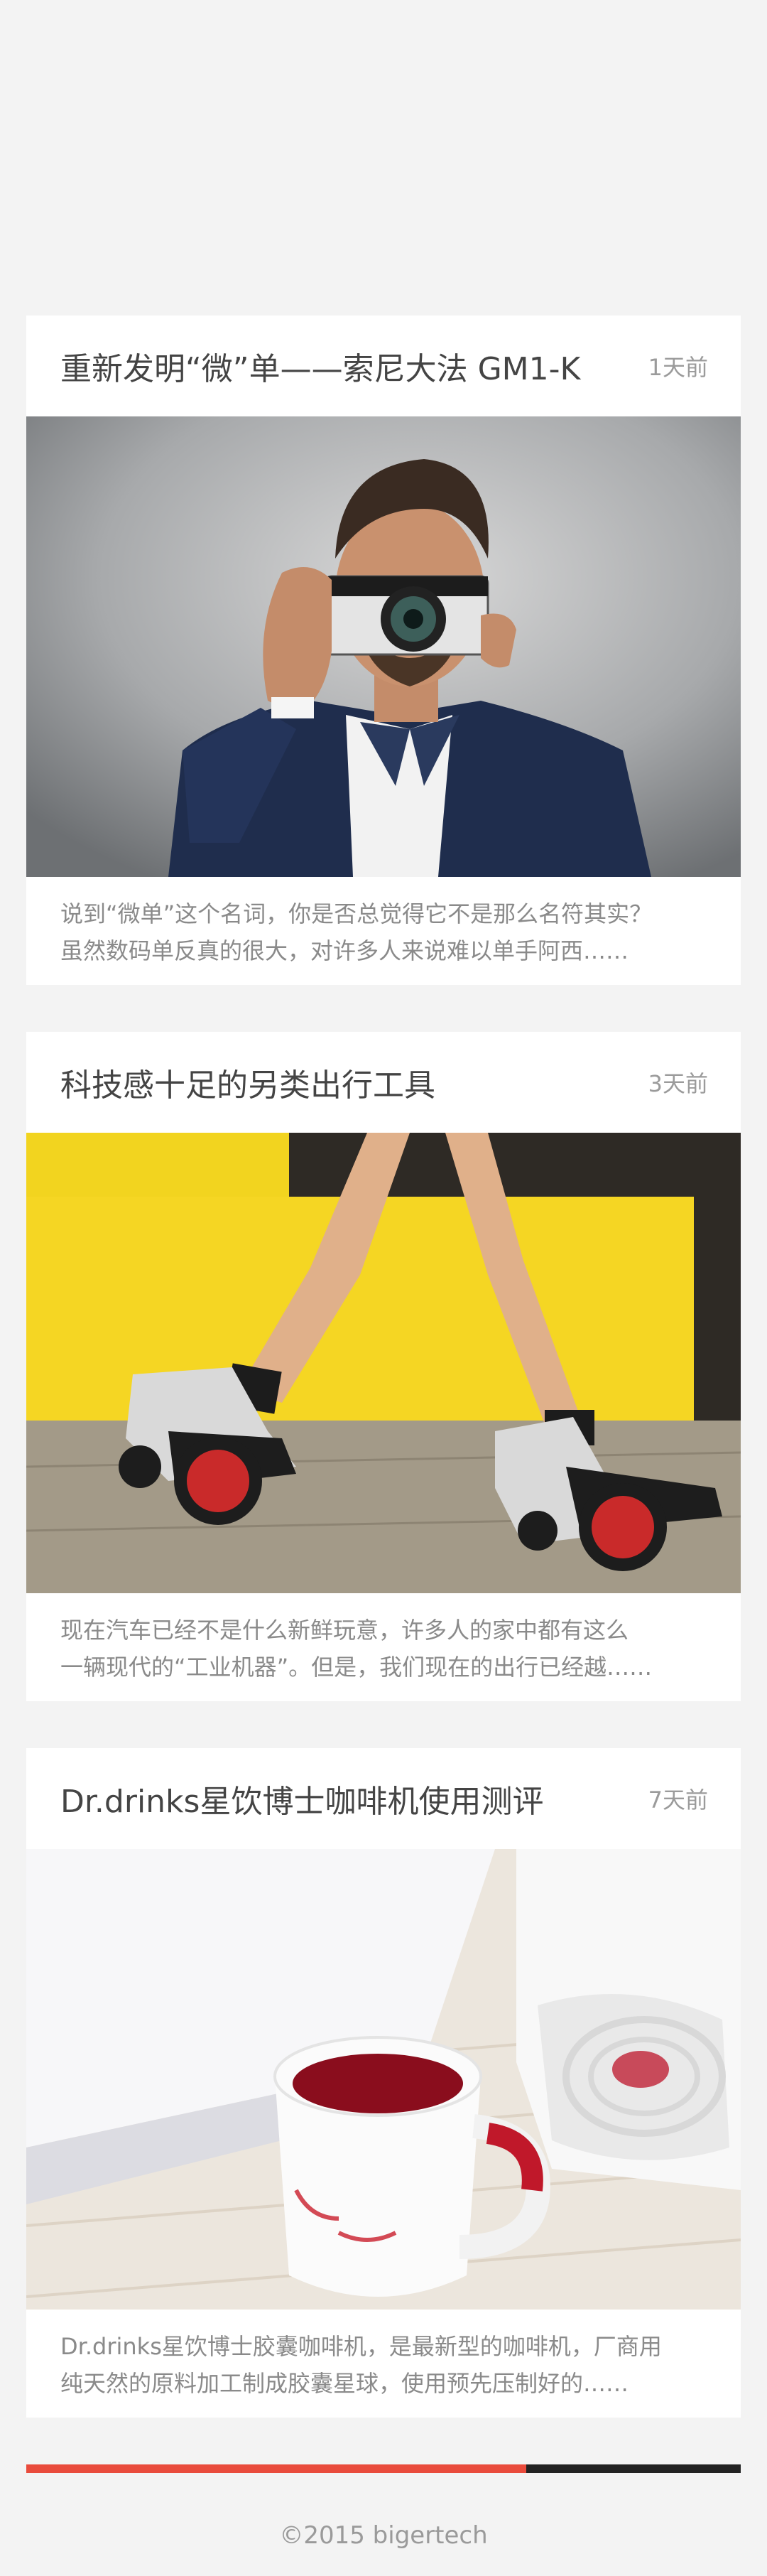 The height and width of the screenshot is (2576, 767). What do you see at coordinates (383, 2535) in the screenshot?
I see `footer-copyright: ©2015 bigertech` at bounding box center [383, 2535].